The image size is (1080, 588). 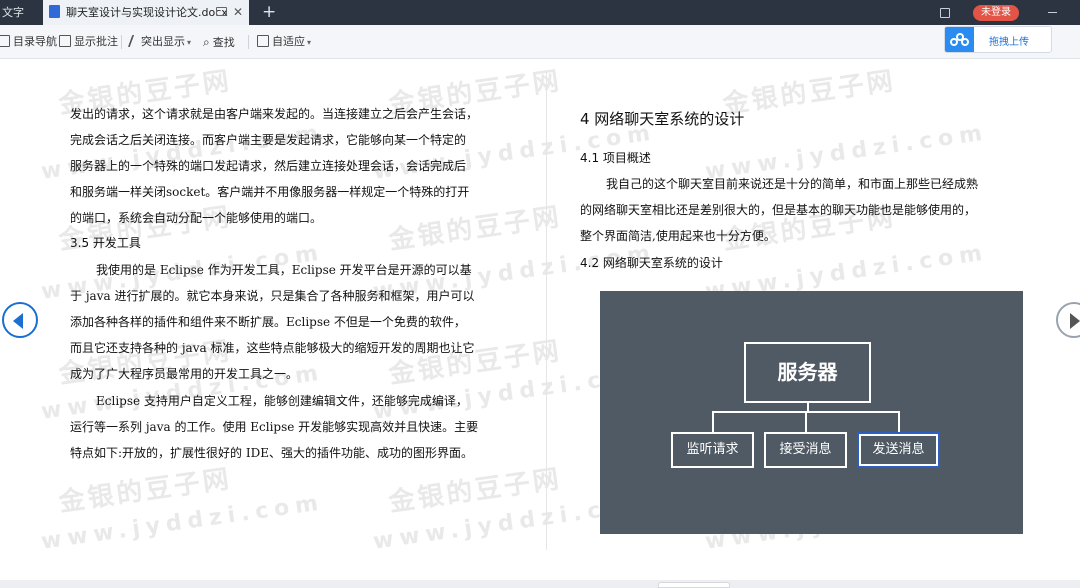 What do you see at coordinates (54, 11) in the screenshot?
I see `word-doc-icon` at bounding box center [54, 11].